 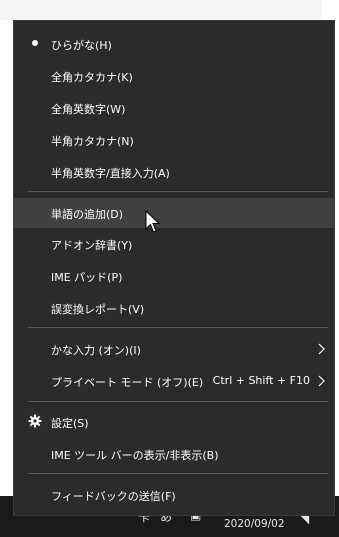 What do you see at coordinates (81, 45) in the screenshot?
I see `menu-item-label: ひらがな(H)` at bounding box center [81, 45].